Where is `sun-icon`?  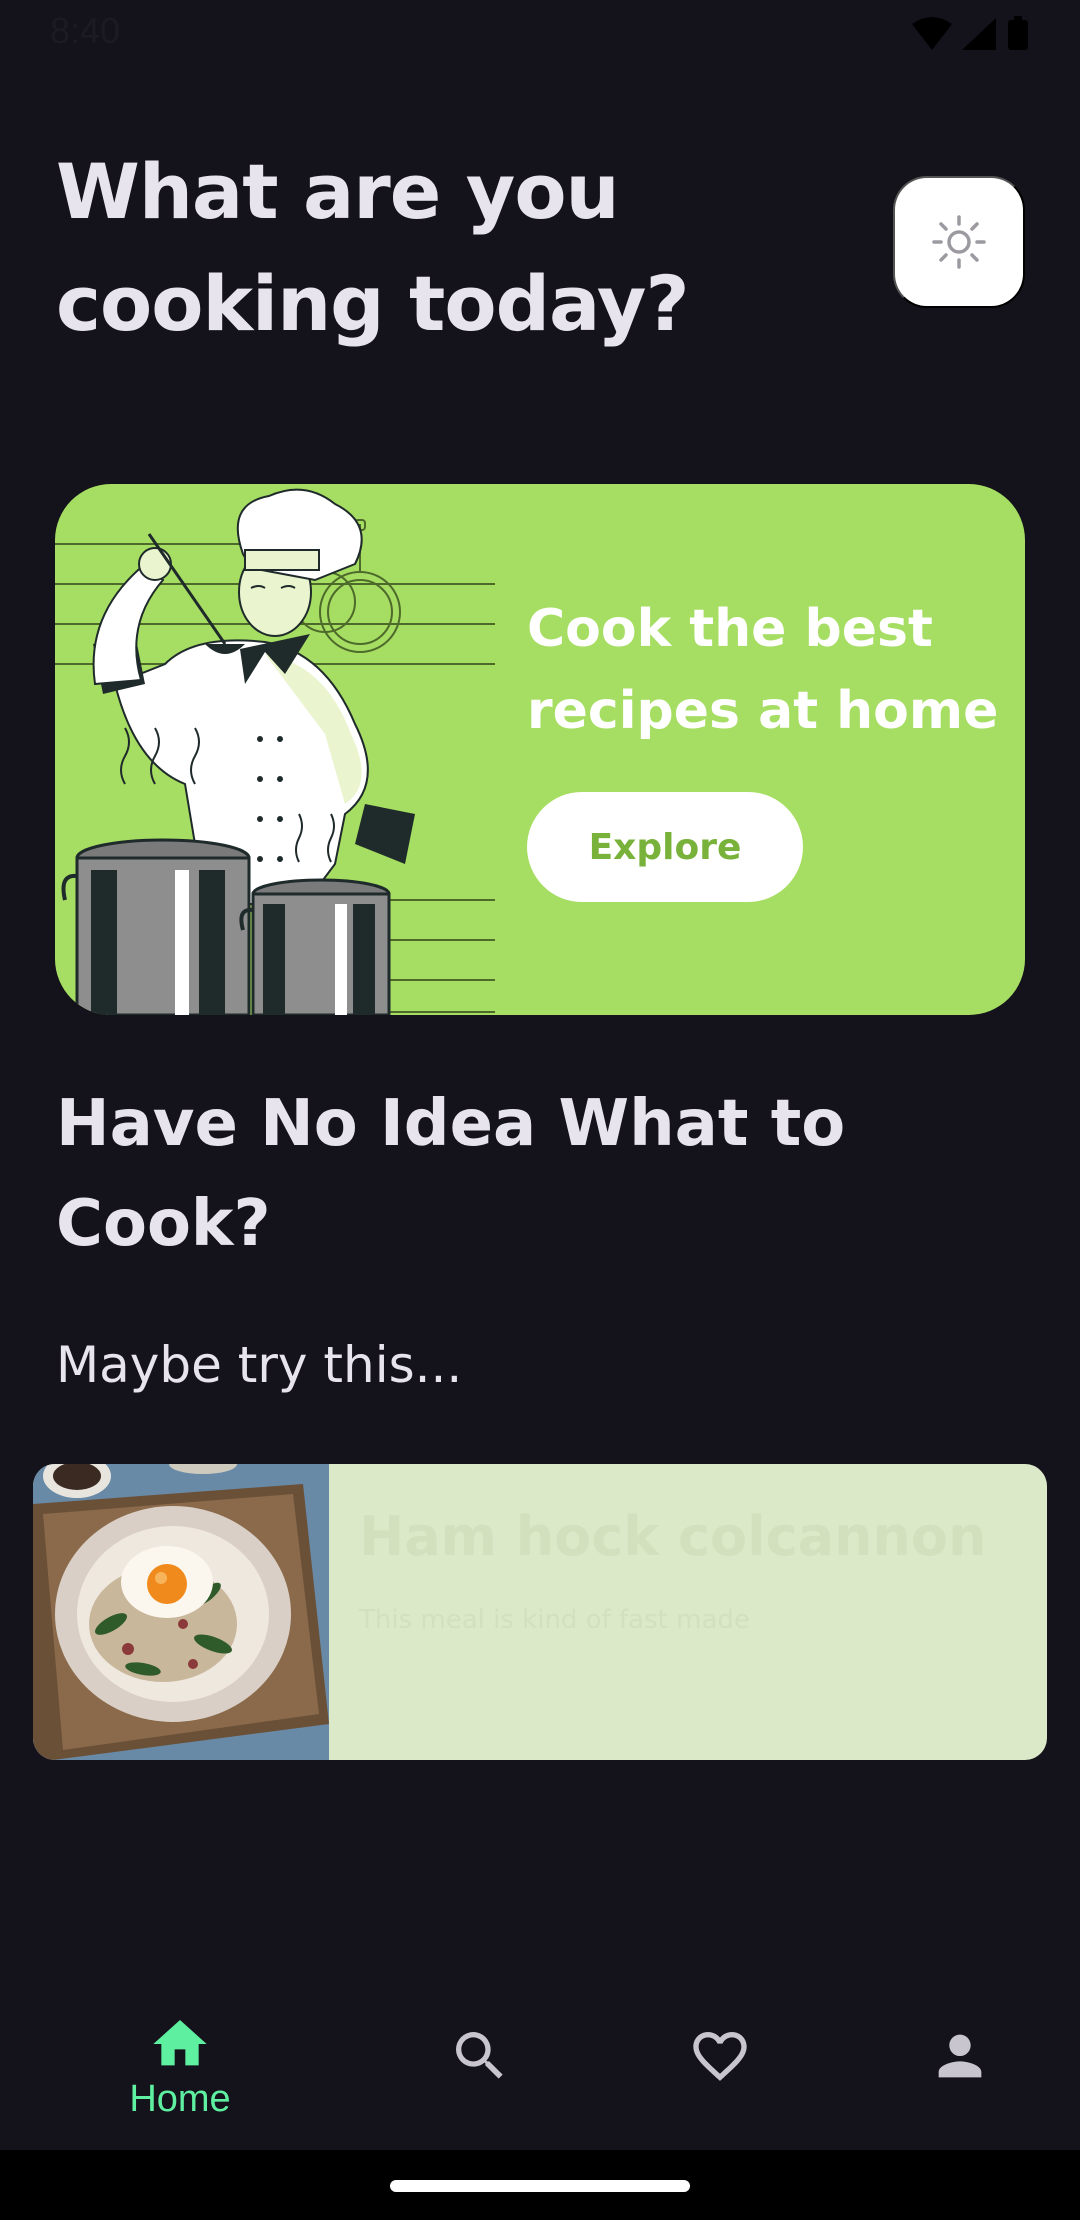 sun-icon is located at coordinates (959, 242).